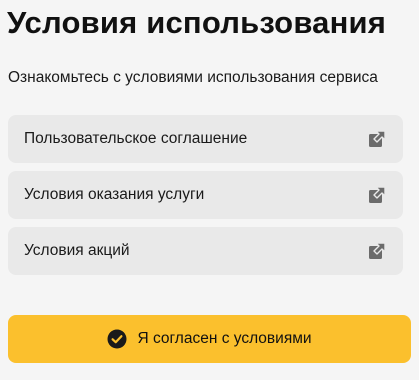 This screenshot has width=419, height=380. I want to click on check-circle-icon, so click(117, 339).